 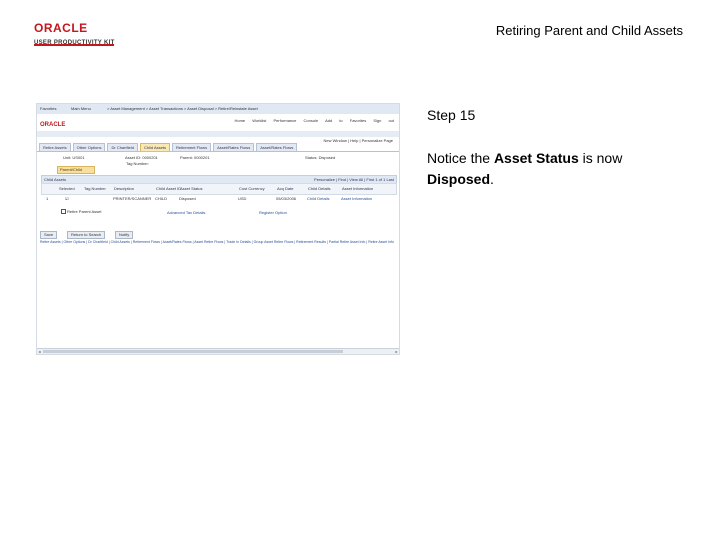 I want to click on favorites-menu: Favorites, so click(x=48, y=108).